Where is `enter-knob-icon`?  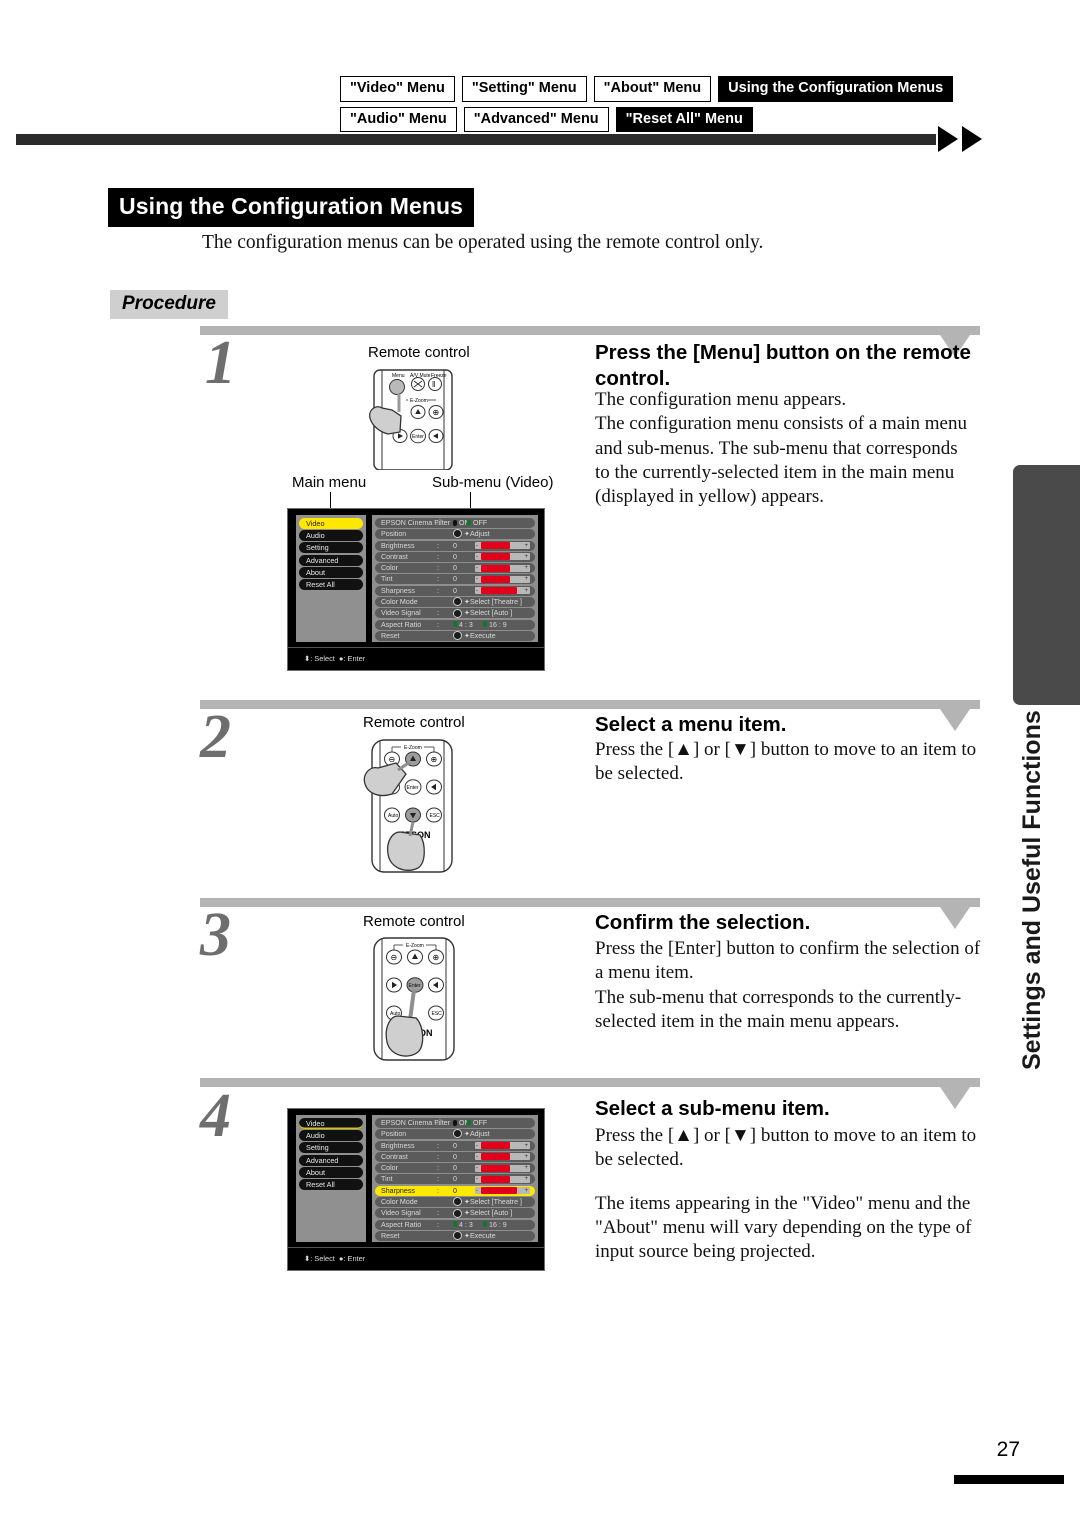 enter-knob-icon is located at coordinates (457, 534).